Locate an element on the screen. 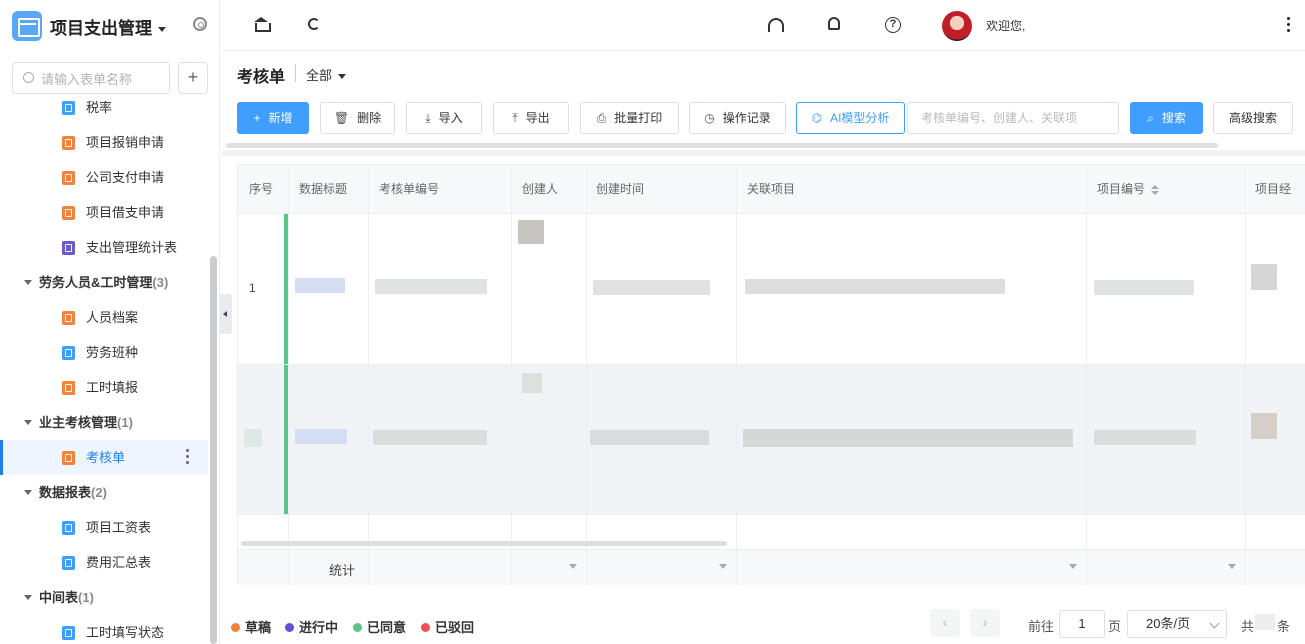  welcome-text: 欢迎您, is located at coordinates (1006, 26).